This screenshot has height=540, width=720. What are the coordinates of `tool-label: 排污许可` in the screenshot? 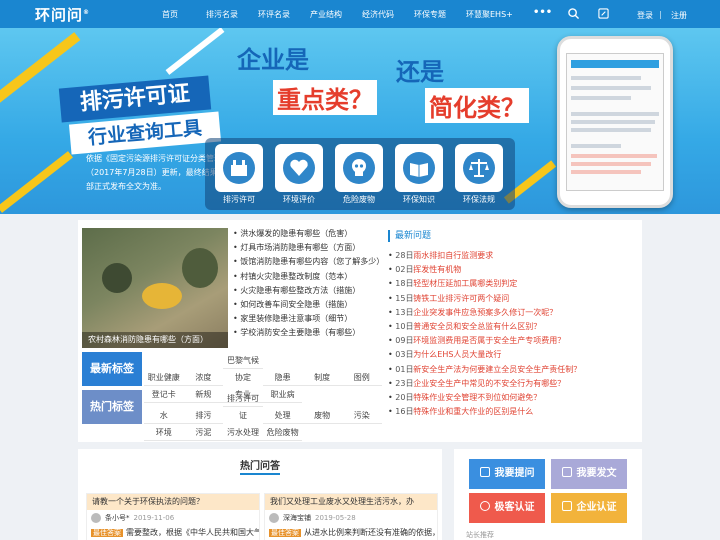 It's located at (239, 199).